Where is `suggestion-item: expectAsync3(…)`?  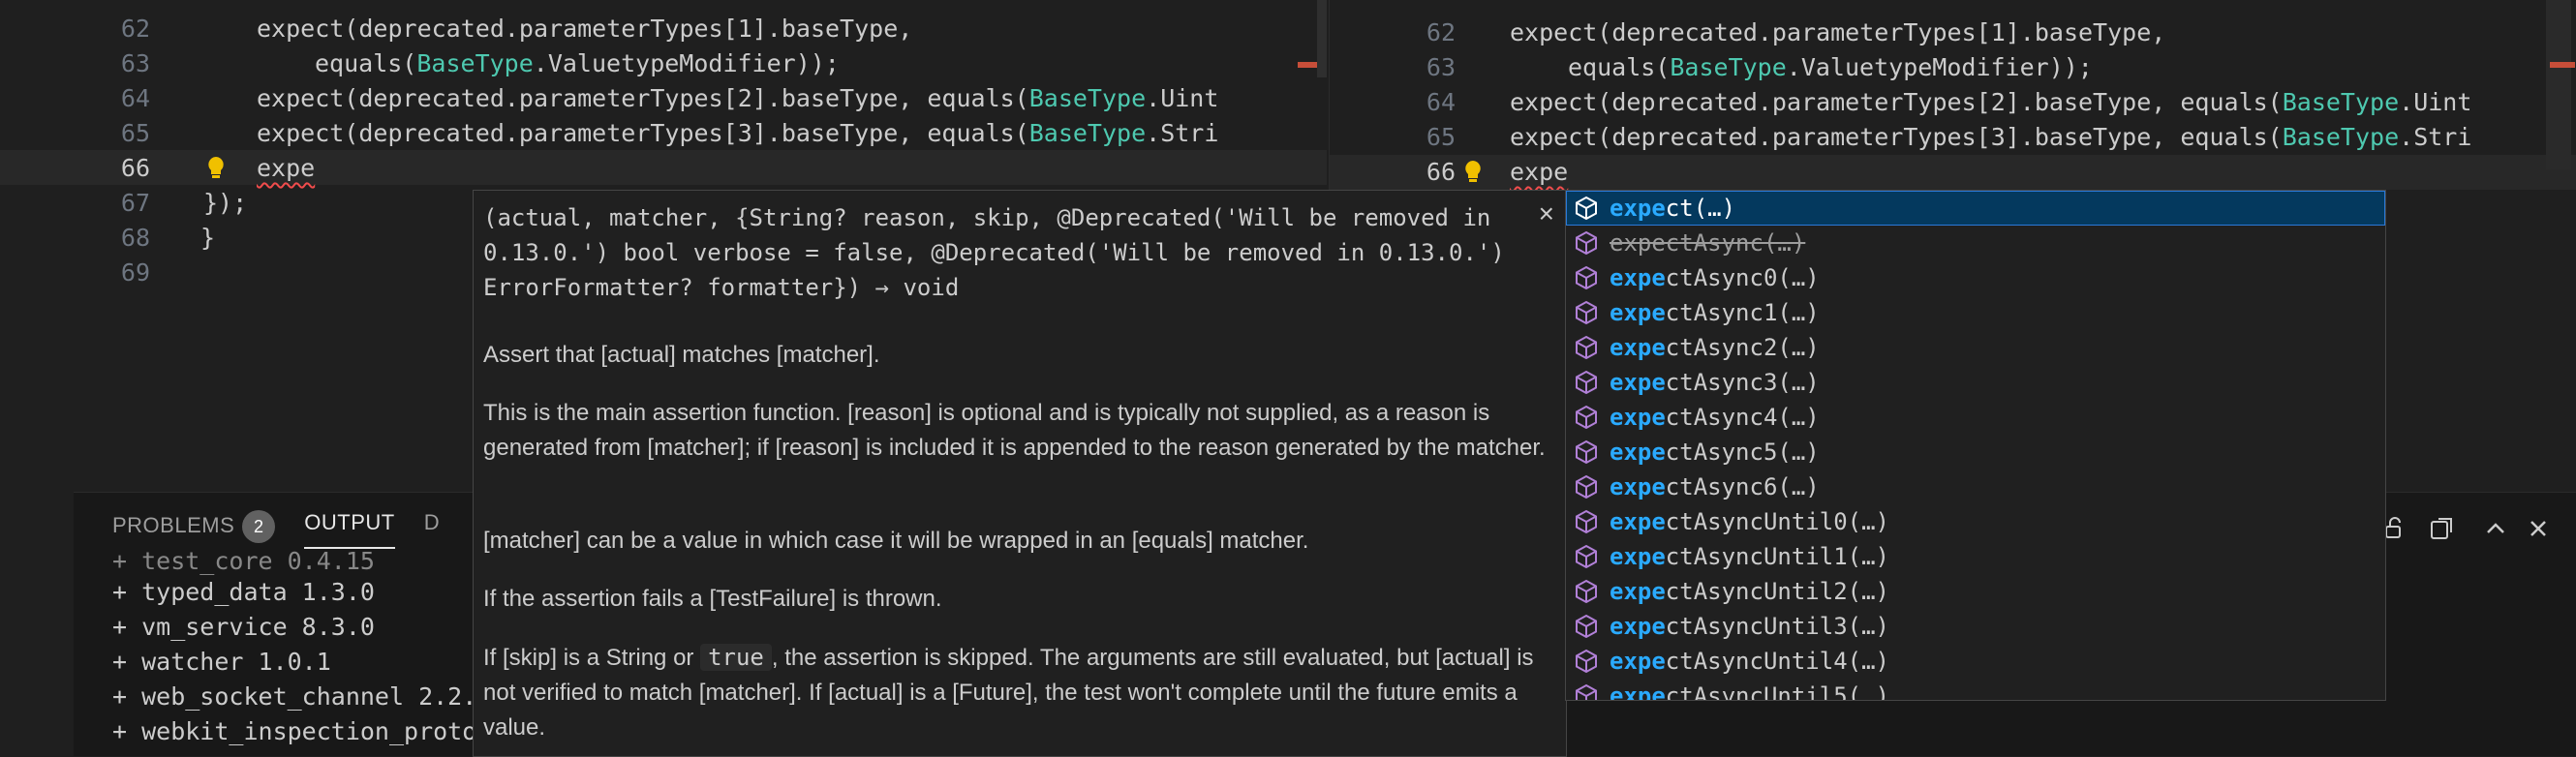
suggestion-item: expectAsync3(…) is located at coordinates (1975, 382).